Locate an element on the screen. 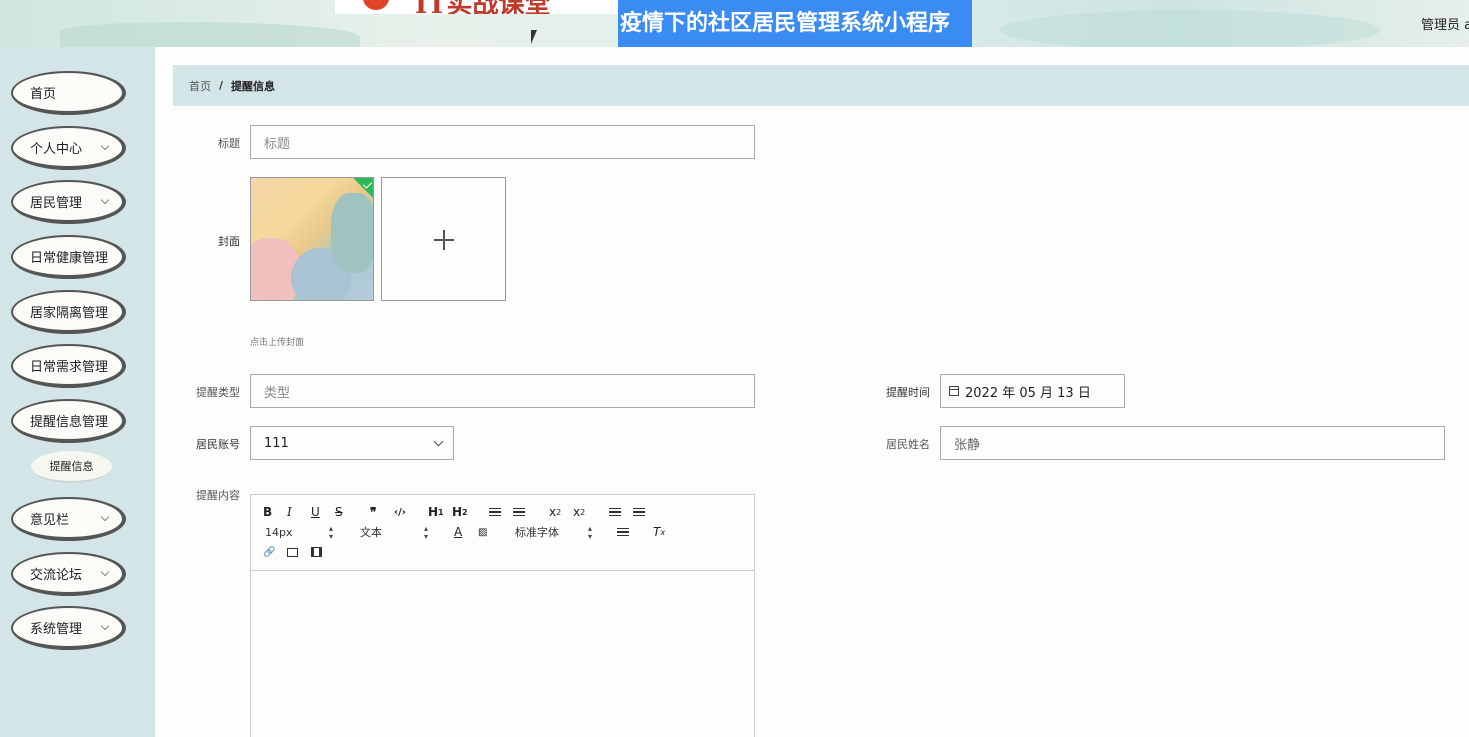  plus-icon is located at coordinates (444, 240).